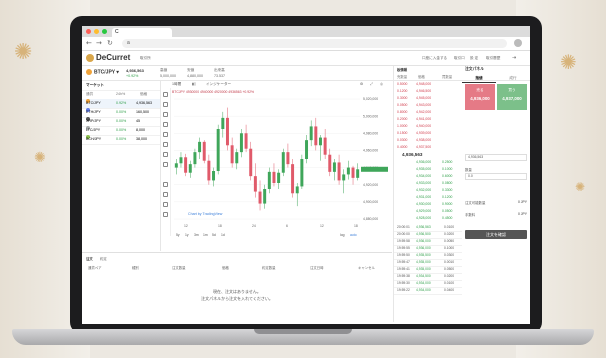 This screenshot has height=358, width=606. I want to click on close-window-icon, so click(88, 31).